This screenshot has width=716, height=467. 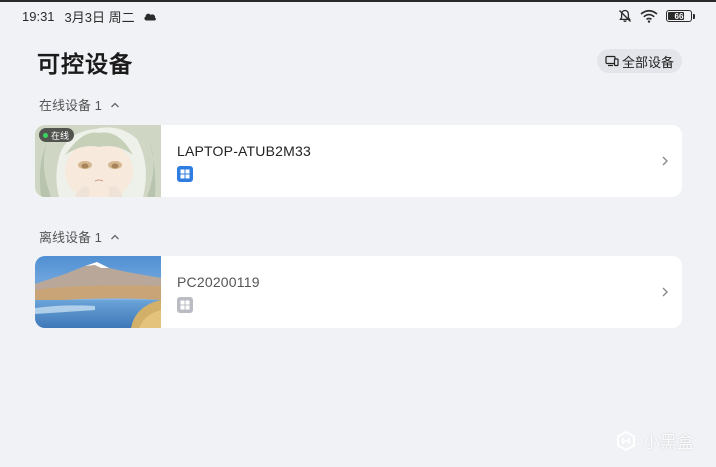 I want to click on status-bar: 19:31 3月3日 周二 66, so click(x=358, y=16).